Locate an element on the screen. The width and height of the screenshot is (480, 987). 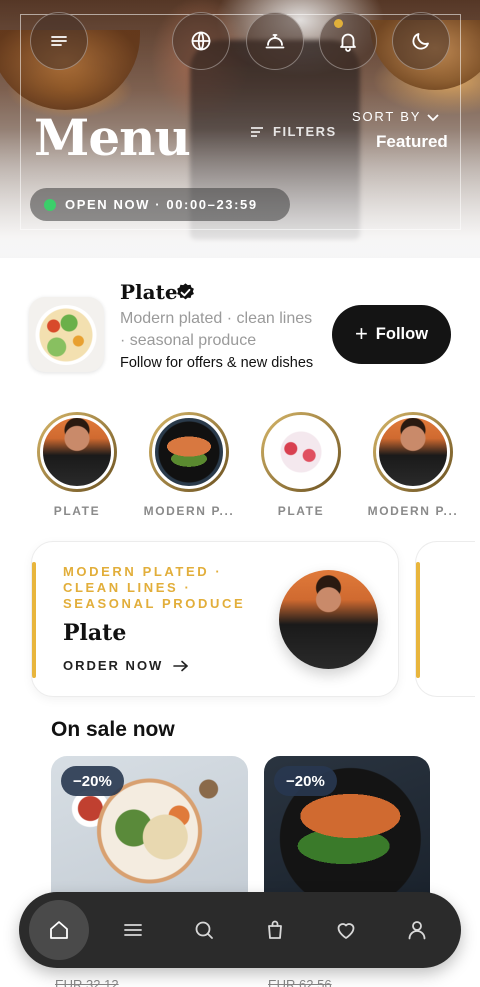
moon-icon is located at coordinates (420, 41).